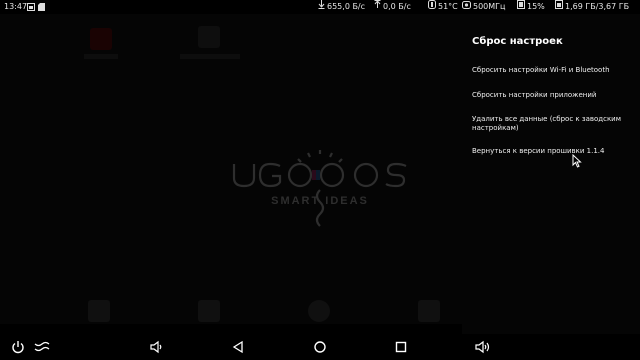 The width and height of the screenshot is (640, 360). I want to click on recents-icon, so click(401, 347).